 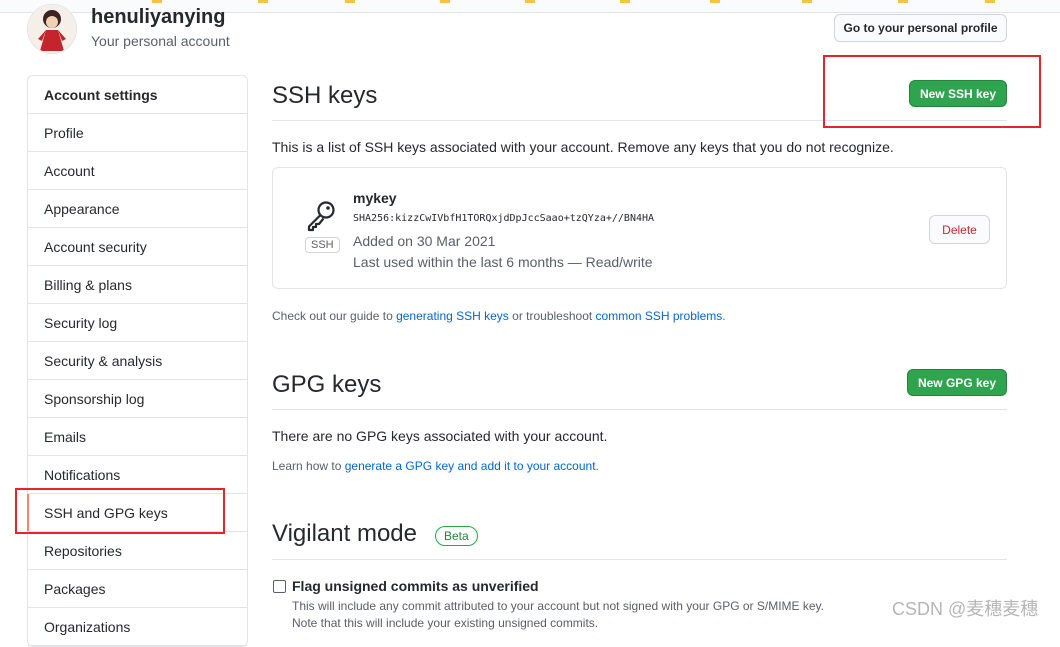 I want to click on go-to-profile-button: Go to your personal profile, so click(x=920, y=28).